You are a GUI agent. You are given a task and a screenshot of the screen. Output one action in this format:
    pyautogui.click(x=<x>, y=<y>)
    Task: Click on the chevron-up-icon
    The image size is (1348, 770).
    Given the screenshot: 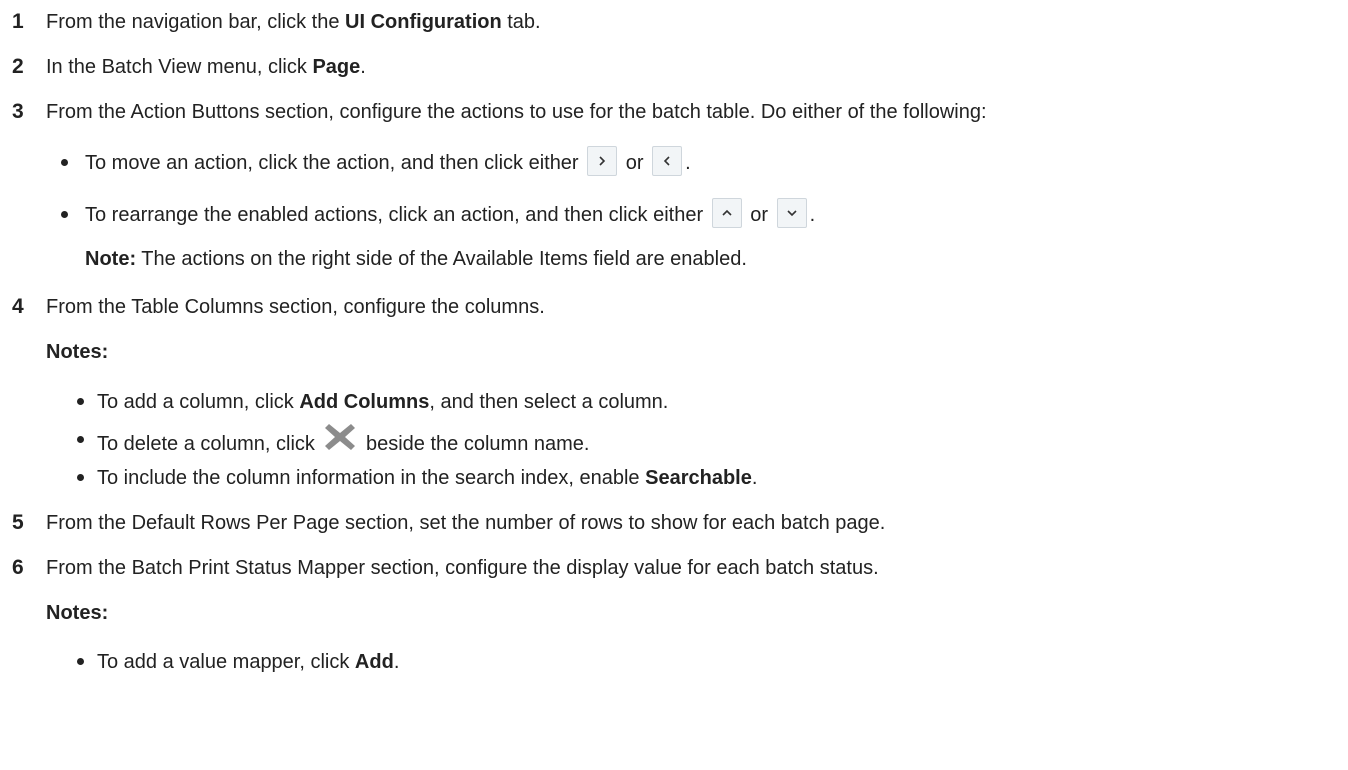 What is the action you would take?
    pyautogui.click(x=726, y=212)
    